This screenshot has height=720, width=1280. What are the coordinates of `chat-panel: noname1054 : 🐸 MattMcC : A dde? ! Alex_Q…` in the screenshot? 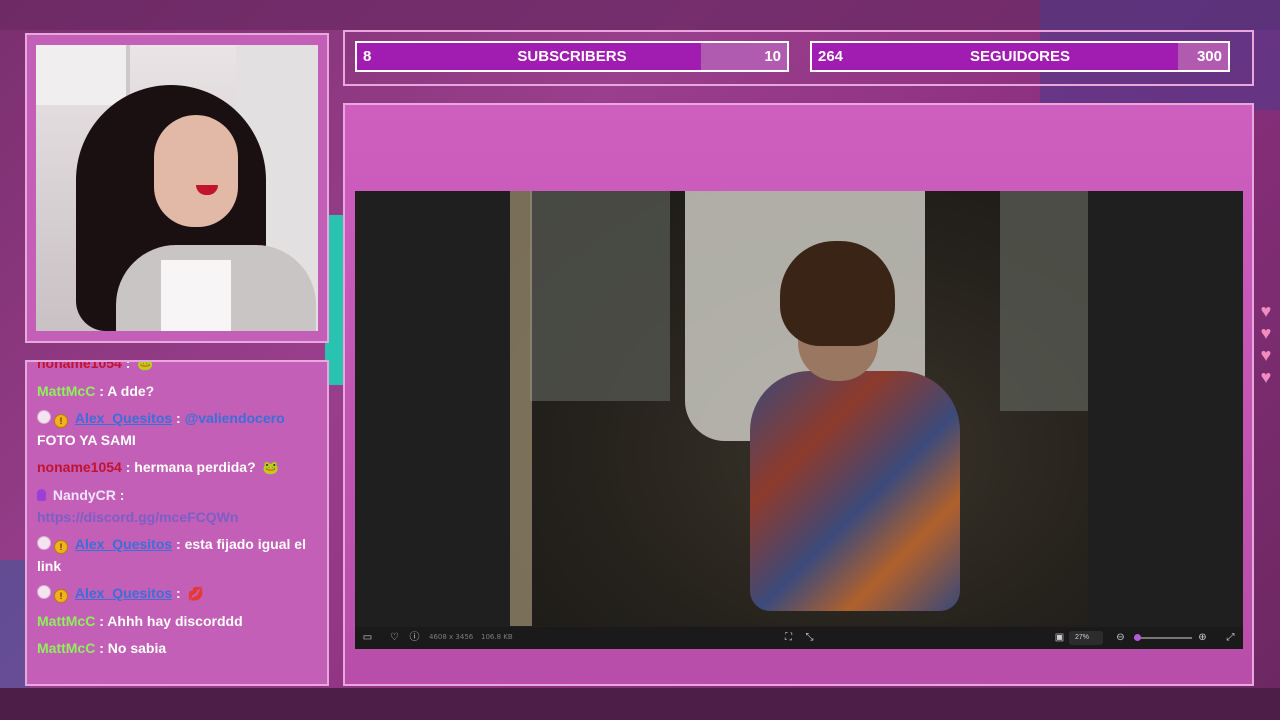 It's located at (177, 523).